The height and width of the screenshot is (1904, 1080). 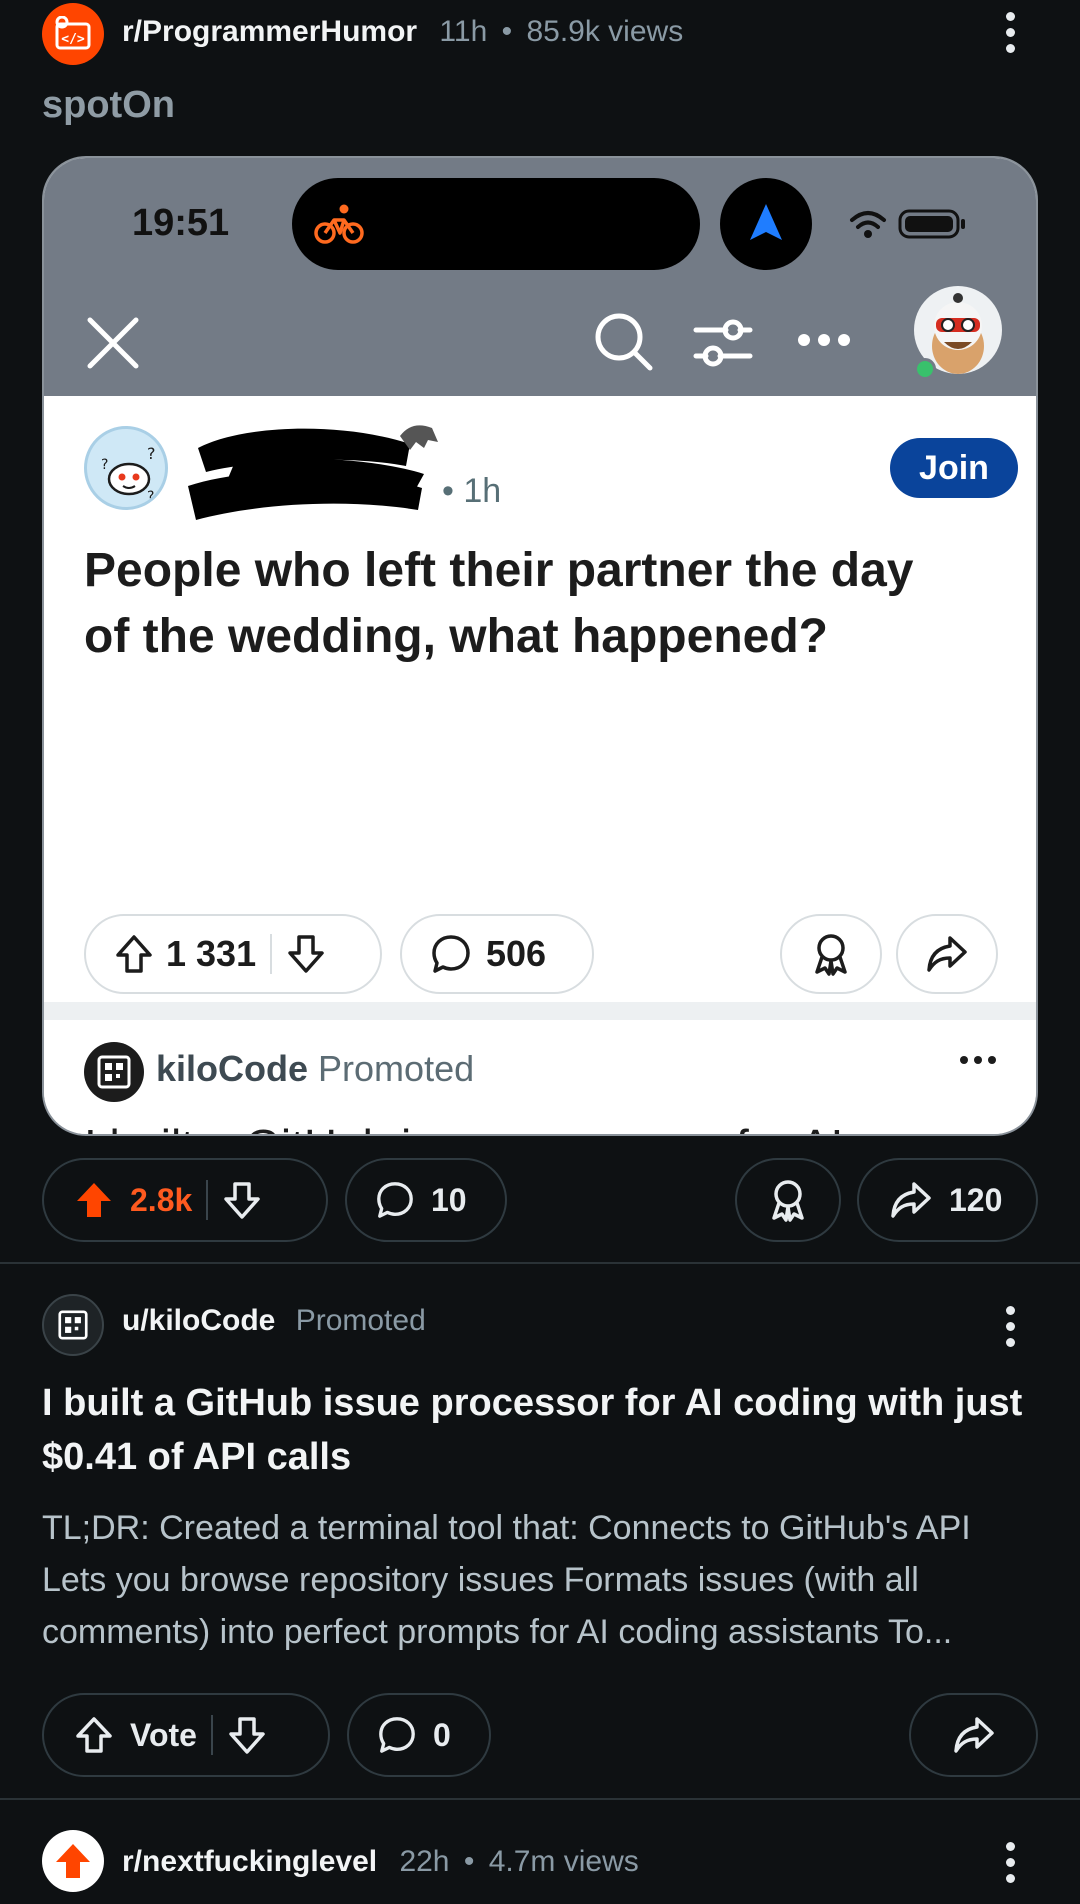 I want to click on navigation-arrow-icon, so click(x=766, y=222).